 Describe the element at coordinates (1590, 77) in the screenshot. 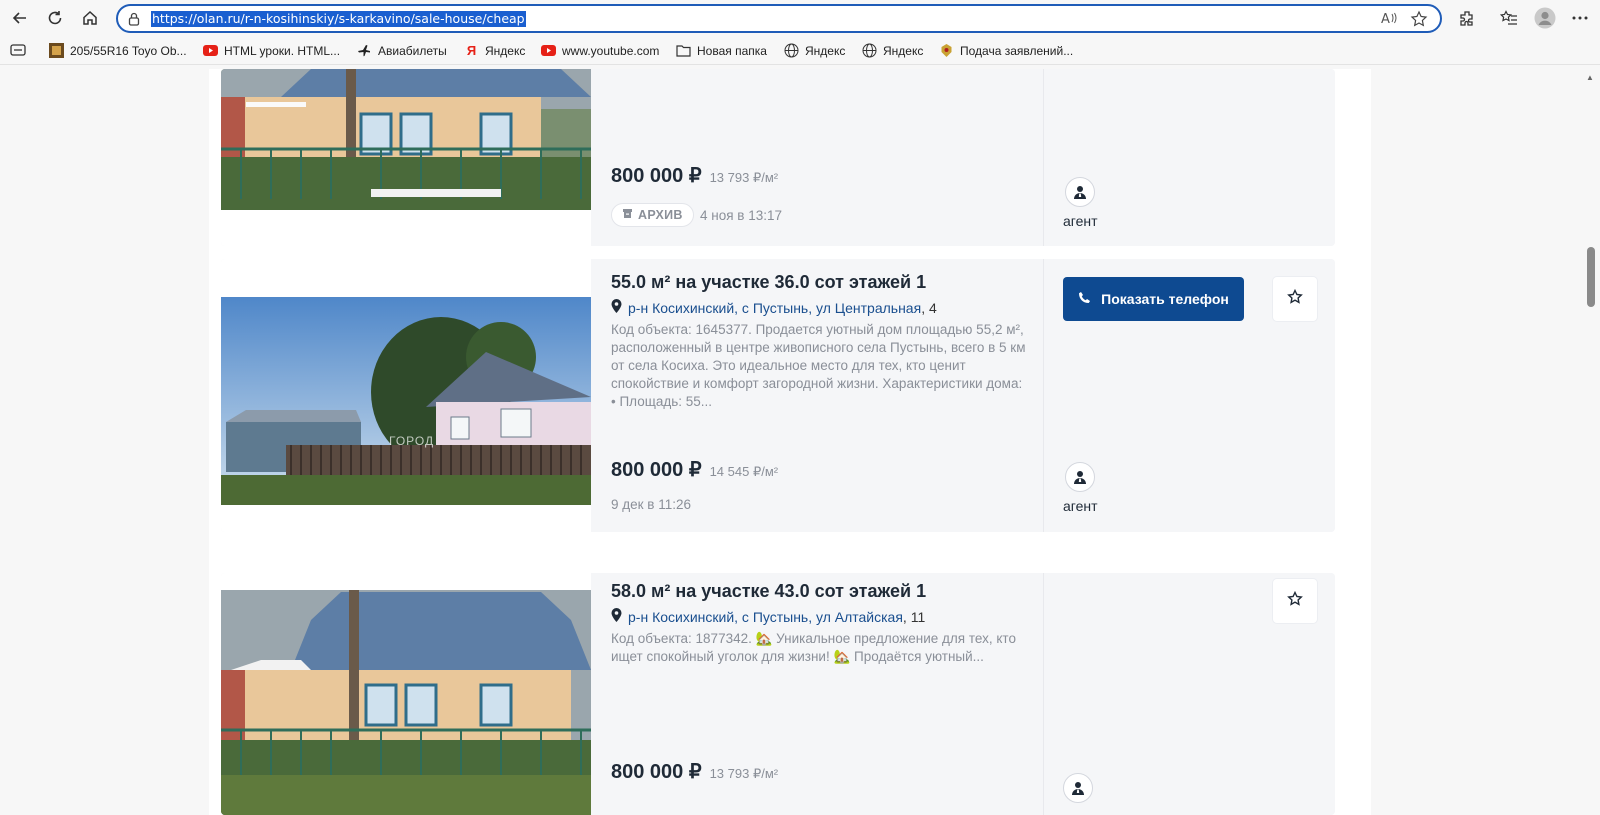

I see `scroll-up-arrow-icon: ▲` at that location.